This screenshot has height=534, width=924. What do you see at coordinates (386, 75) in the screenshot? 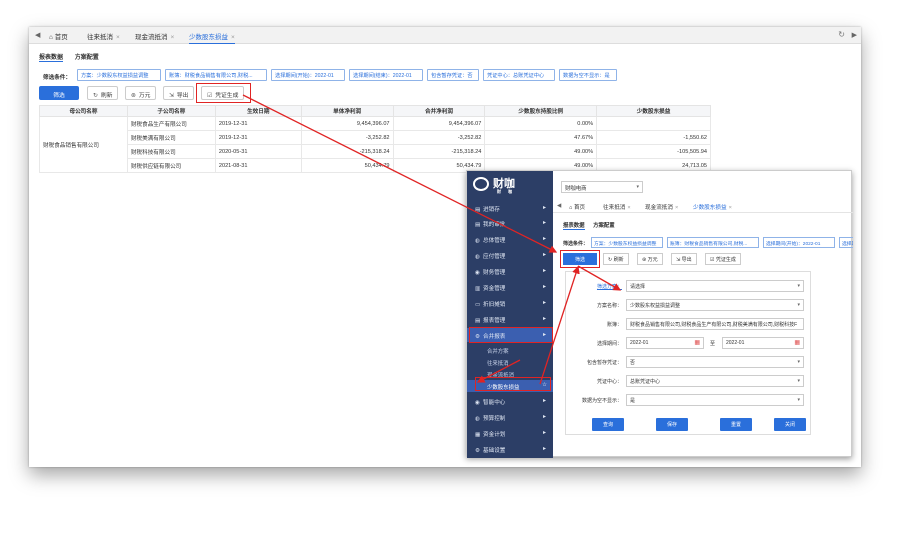
I see `filter-chip: 选择期间(结束)：2022-01` at bounding box center [386, 75].